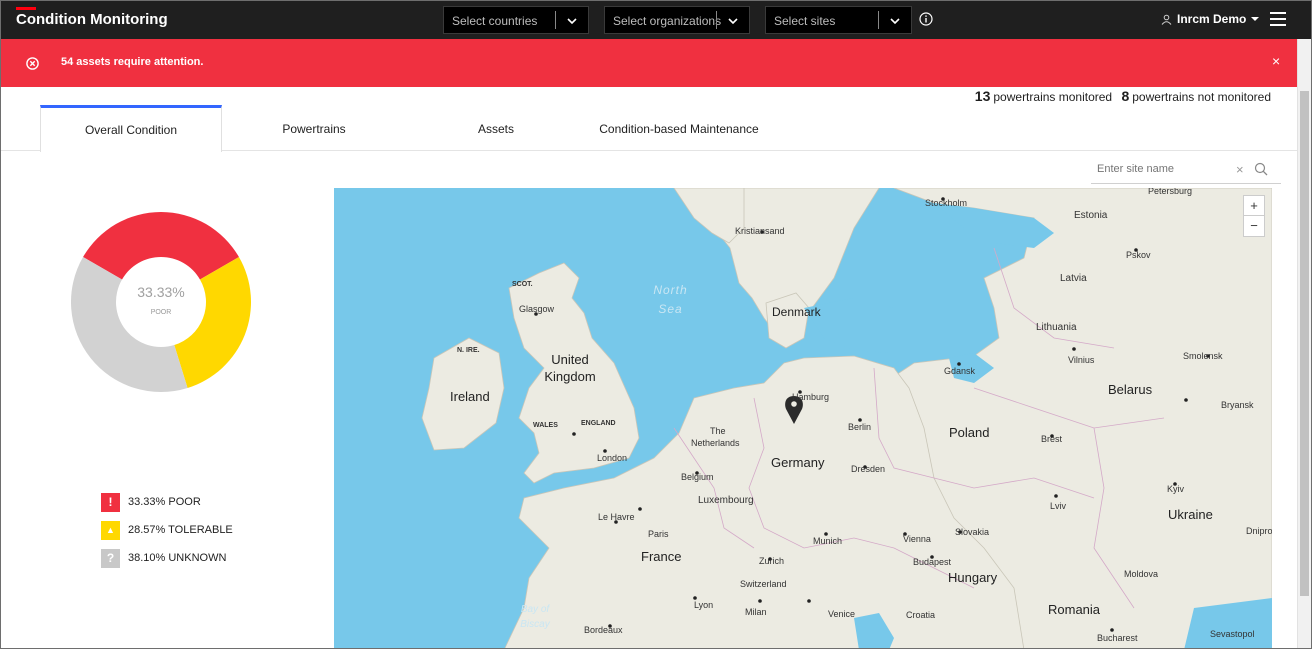  Describe the element at coordinates (1190, 514) in the screenshot. I see `map-label: Ukraine` at that location.